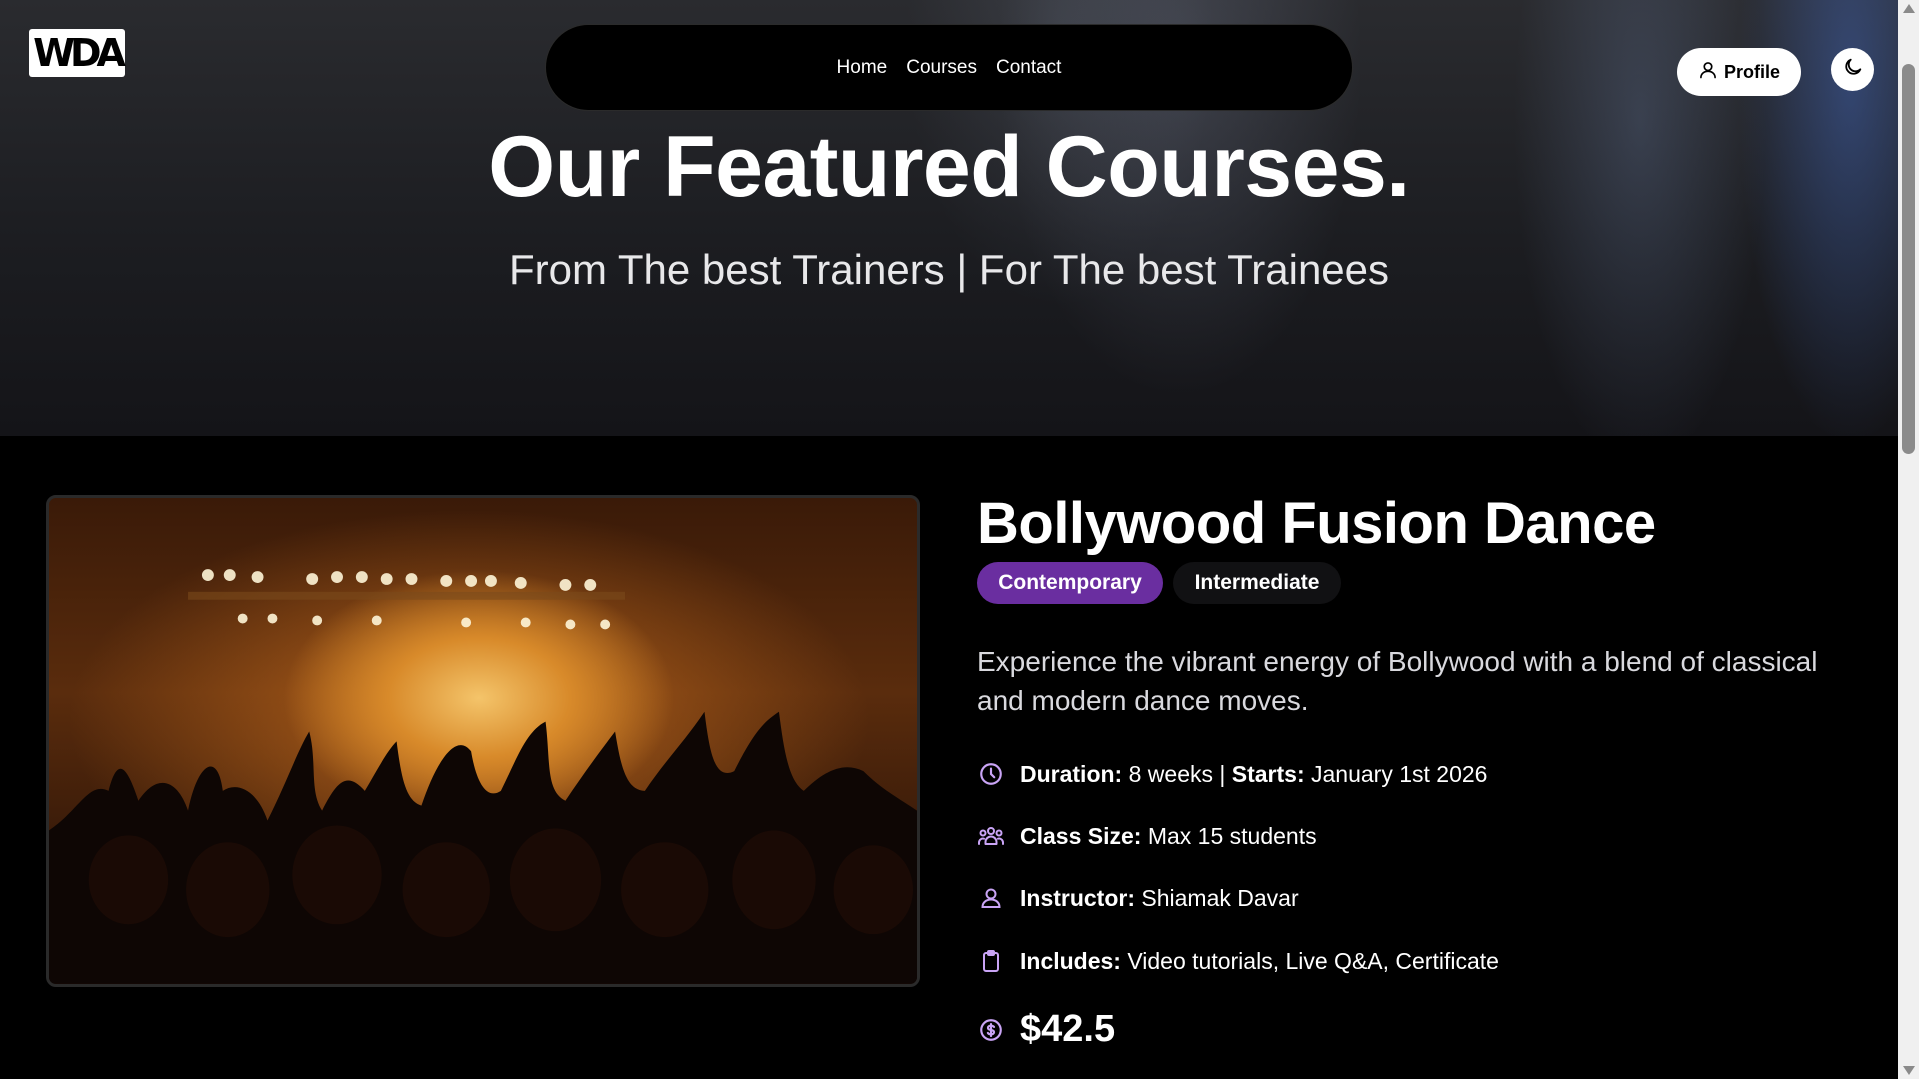 The height and width of the screenshot is (1079, 1919). What do you see at coordinates (1313, 960) in the screenshot?
I see `includes-value: Video tutorials, Live Q&A, Certificate` at bounding box center [1313, 960].